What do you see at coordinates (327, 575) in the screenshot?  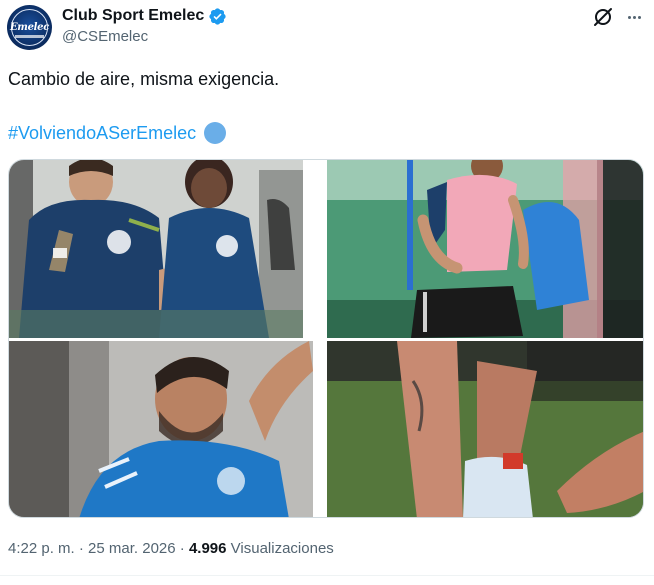 I see `divider` at bounding box center [327, 575].